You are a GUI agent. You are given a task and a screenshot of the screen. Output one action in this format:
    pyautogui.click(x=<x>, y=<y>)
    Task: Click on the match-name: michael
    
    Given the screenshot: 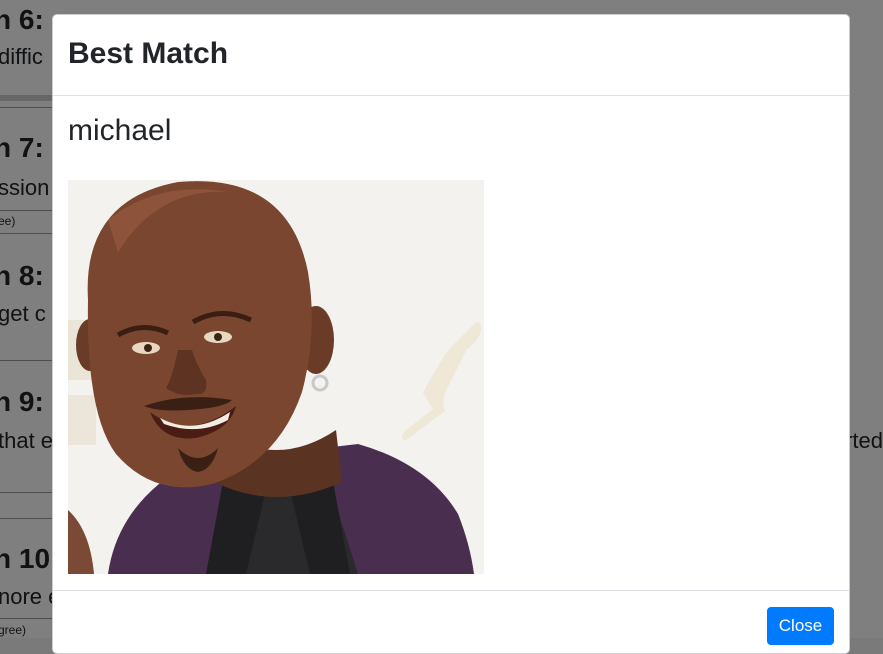 What is the action you would take?
    pyautogui.click(x=120, y=130)
    